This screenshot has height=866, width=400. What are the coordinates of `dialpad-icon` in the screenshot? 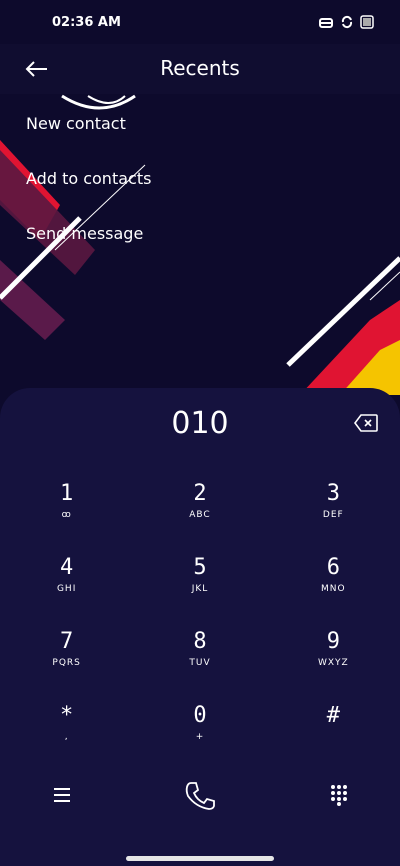 It's located at (339, 795).